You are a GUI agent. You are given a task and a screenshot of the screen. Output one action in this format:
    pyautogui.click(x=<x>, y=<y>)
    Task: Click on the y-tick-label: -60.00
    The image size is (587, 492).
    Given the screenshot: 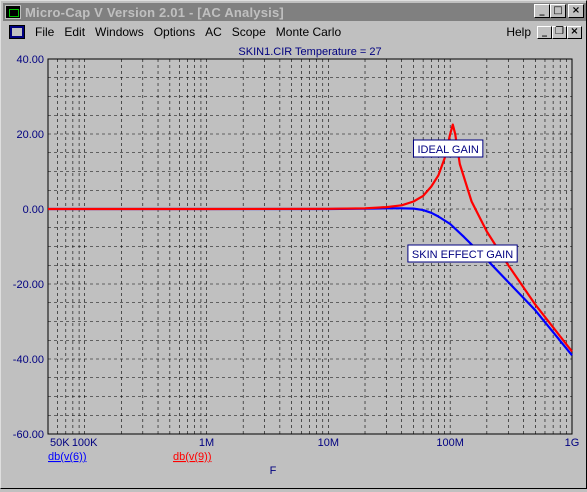 What is the action you would take?
    pyautogui.click(x=28, y=435)
    